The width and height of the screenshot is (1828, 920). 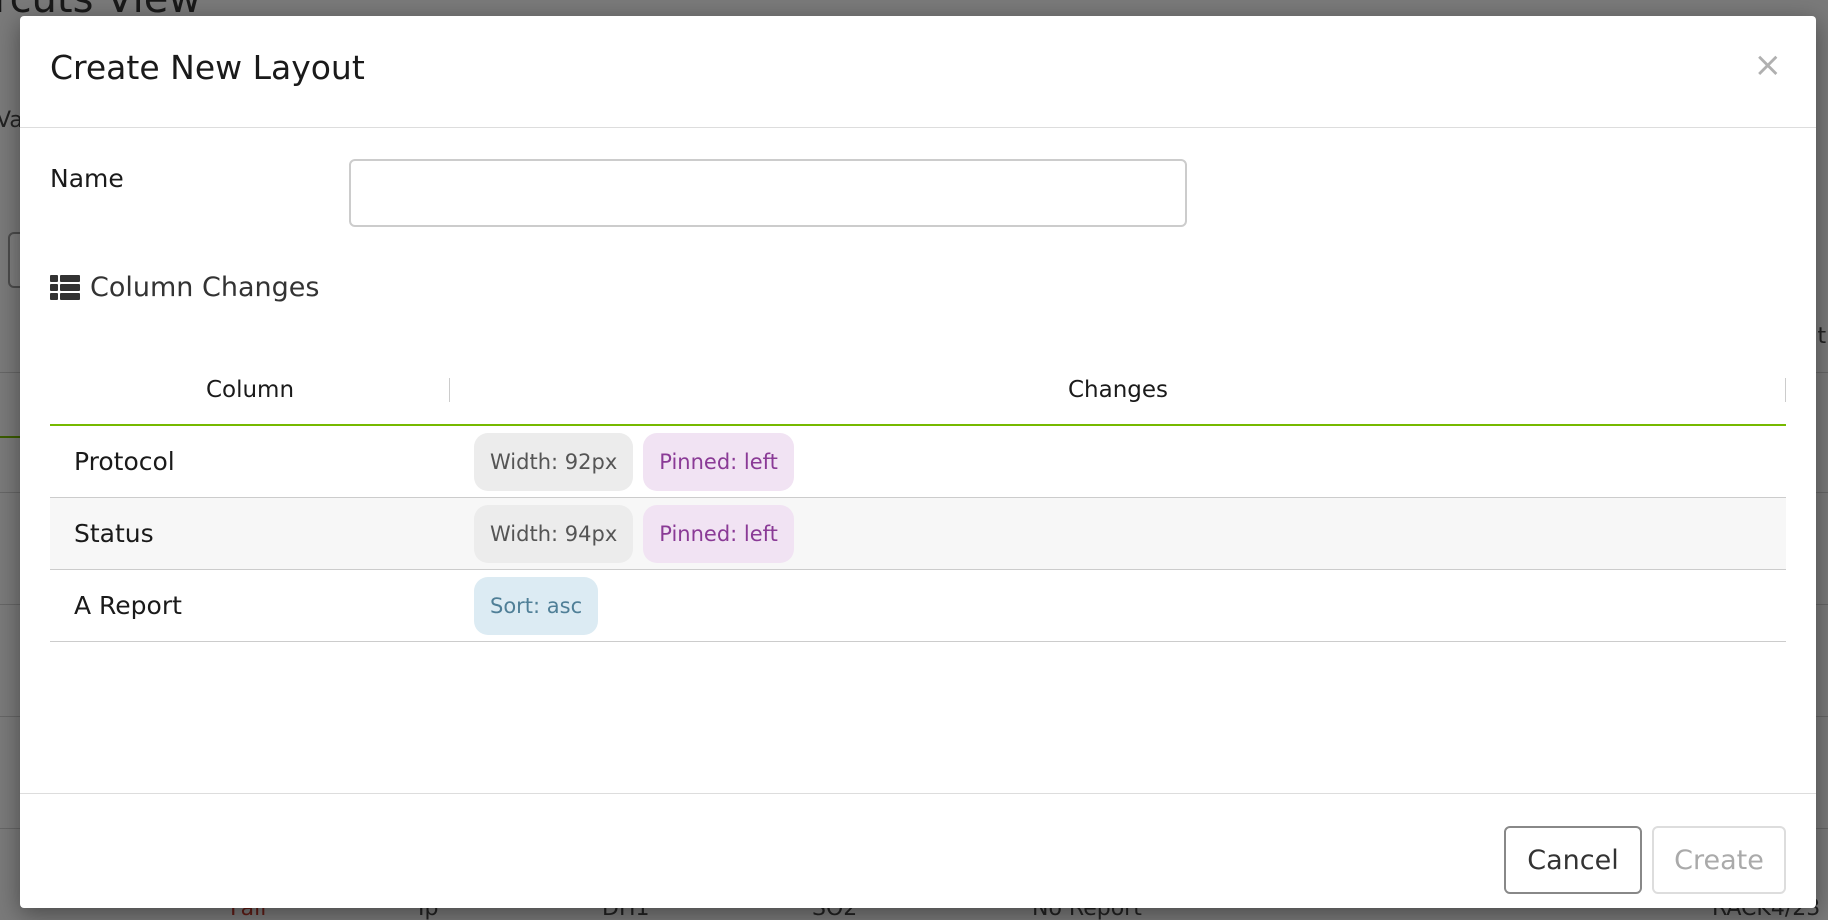 I want to click on table-icon, so click(x=65, y=287).